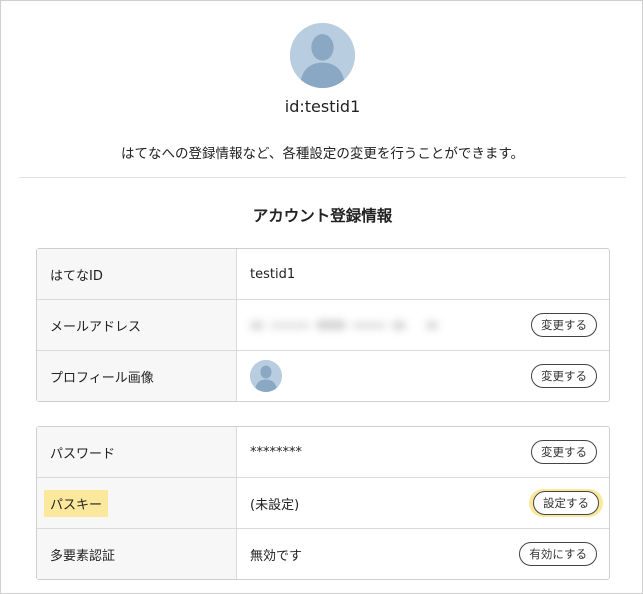 The width and height of the screenshot is (643, 594). I want to click on row-label: はてなID, so click(137, 274).